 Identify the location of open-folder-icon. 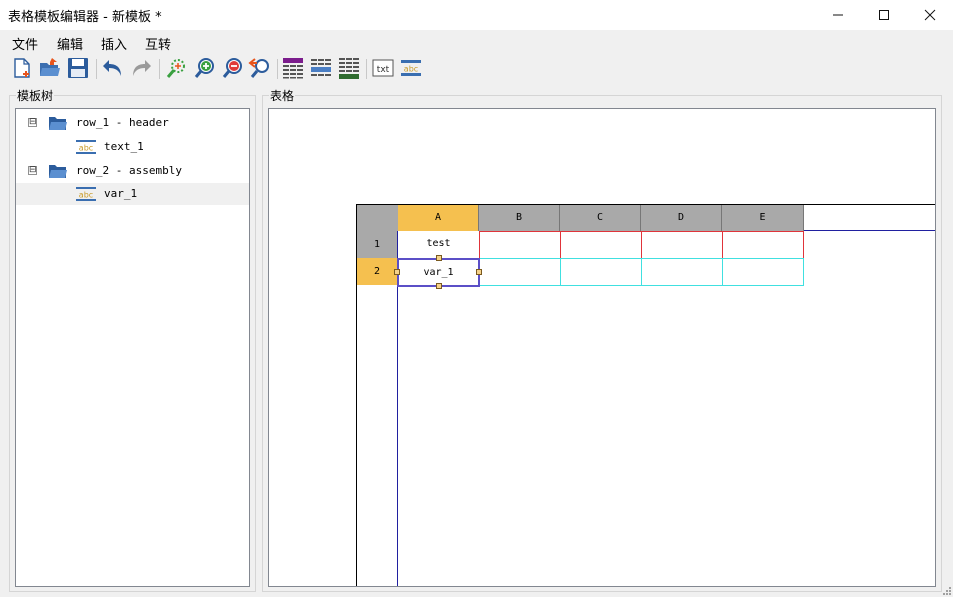
(50, 67).